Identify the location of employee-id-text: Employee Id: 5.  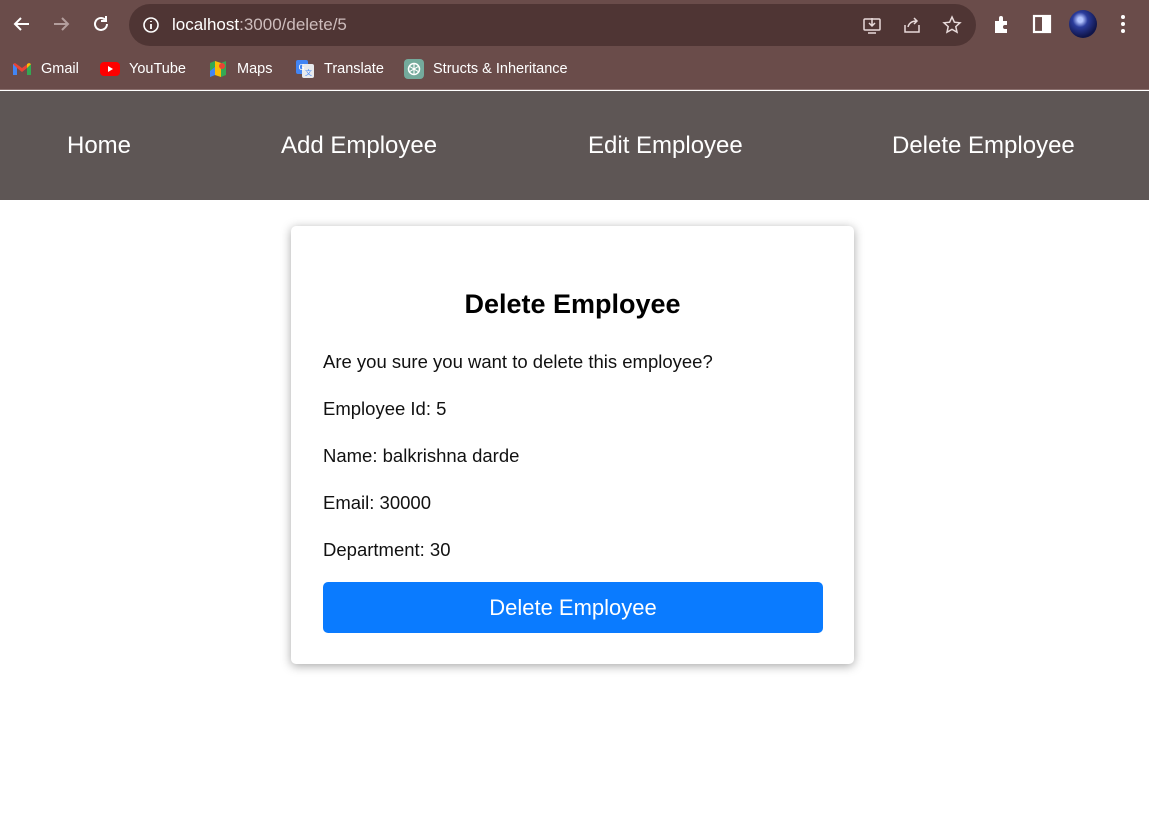
(385, 408).